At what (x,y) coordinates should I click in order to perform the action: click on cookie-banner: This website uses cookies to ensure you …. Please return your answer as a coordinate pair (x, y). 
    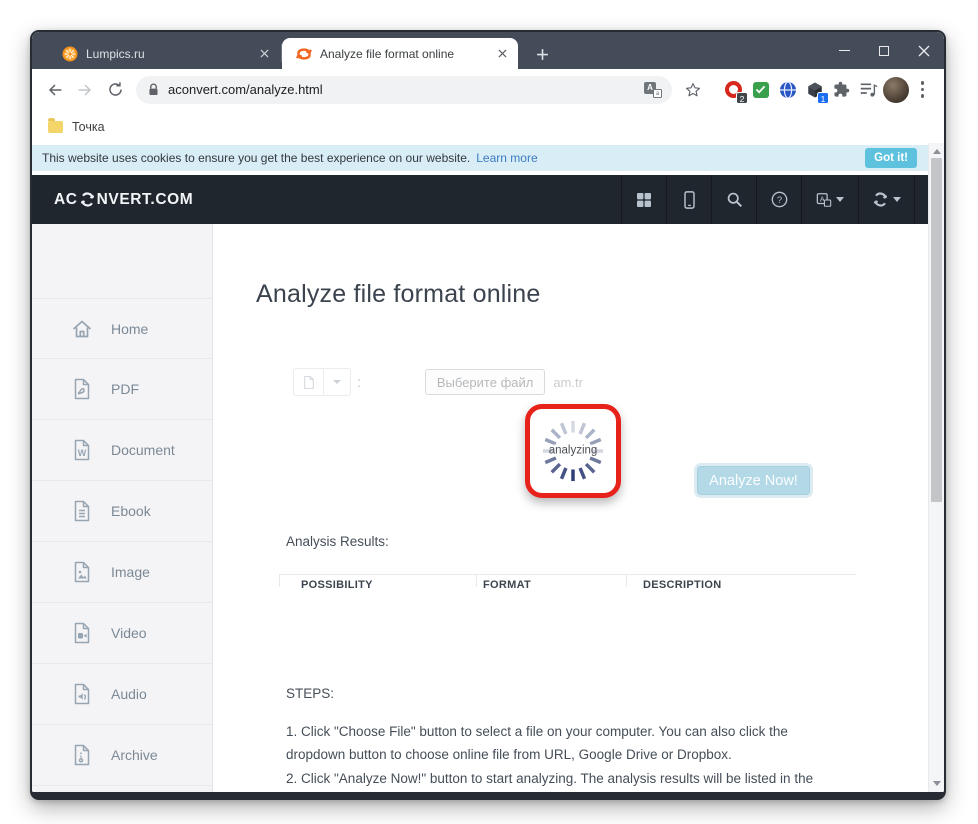
    Looking at the image, I should click on (480, 158).